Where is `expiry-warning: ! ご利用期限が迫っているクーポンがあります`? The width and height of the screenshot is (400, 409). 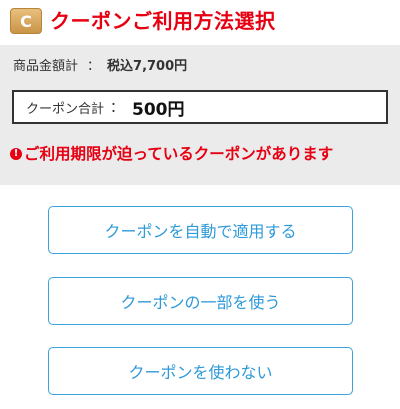
expiry-warning: ! ご利用期限が迫っているクーポンがあります is located at coordinates (171, 154).